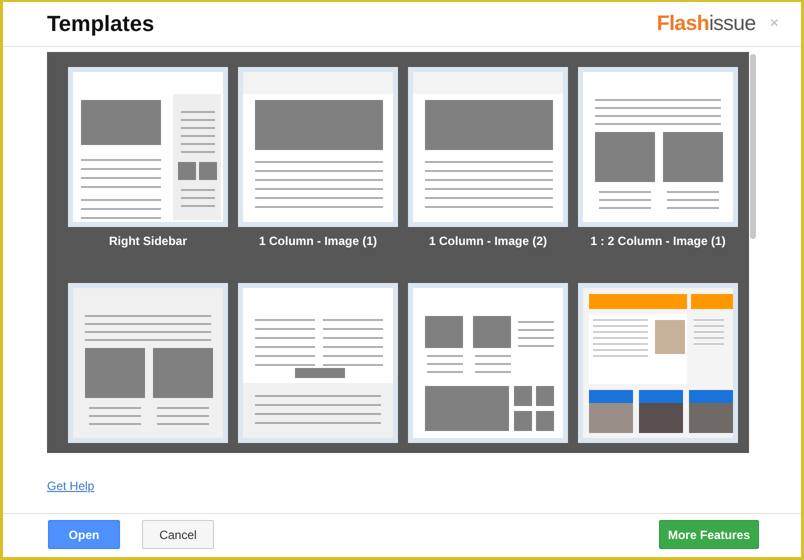 Image resolution: width=804 pixels, height=560 pixels. Describe the element at coordinates (487, 241) in the screenshot. I see `template-label: 1 Column - Image (2)` at that location.